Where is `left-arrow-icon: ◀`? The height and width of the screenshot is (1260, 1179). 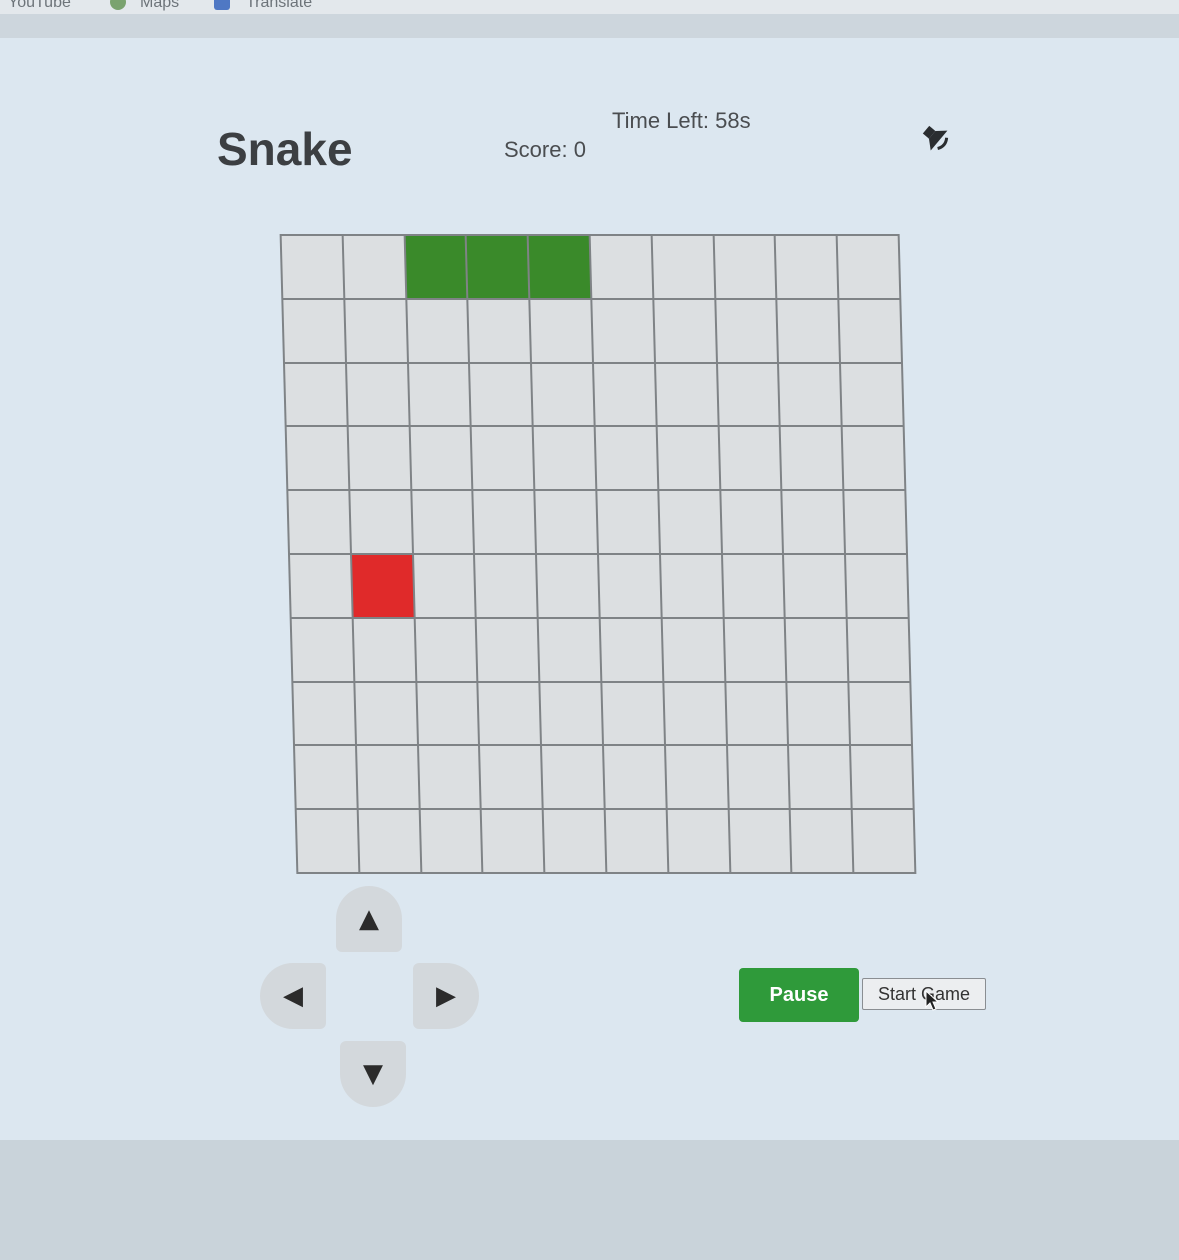 left-arrow-icon: ◀ is located at coordinates (293, 996).